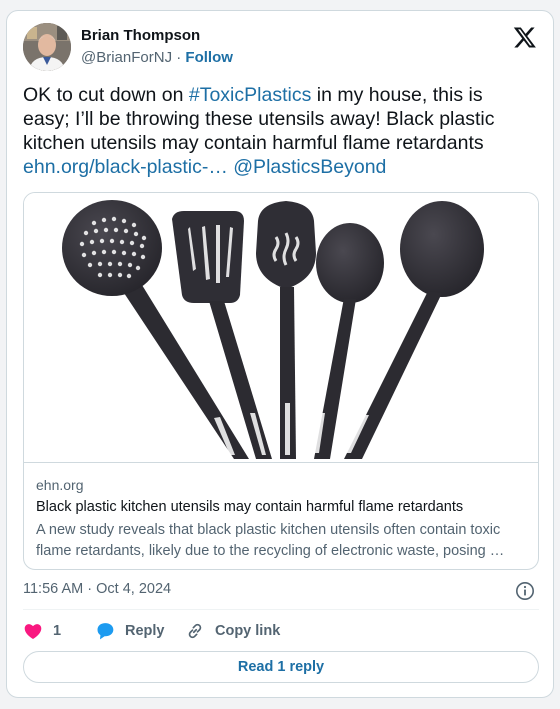  Describe the element at coordinates (106, 95) in the screenshot. I see `tweet-text-part: OK to cut down on` at that location.